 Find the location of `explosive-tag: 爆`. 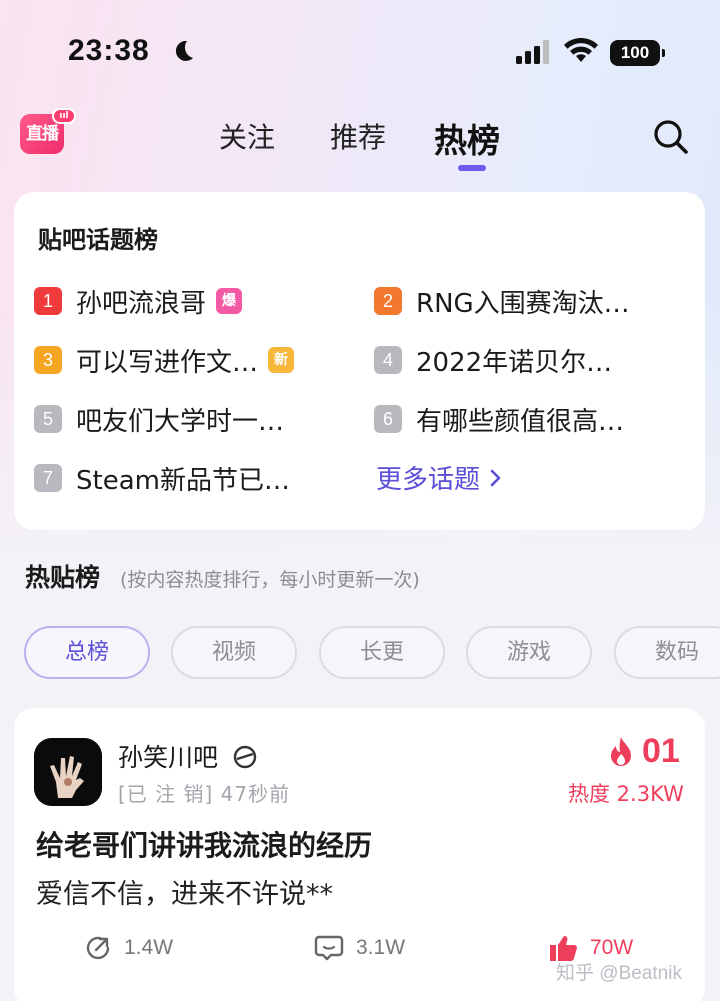

explosive-tag: 爆 is located at coordinates (229, 301).